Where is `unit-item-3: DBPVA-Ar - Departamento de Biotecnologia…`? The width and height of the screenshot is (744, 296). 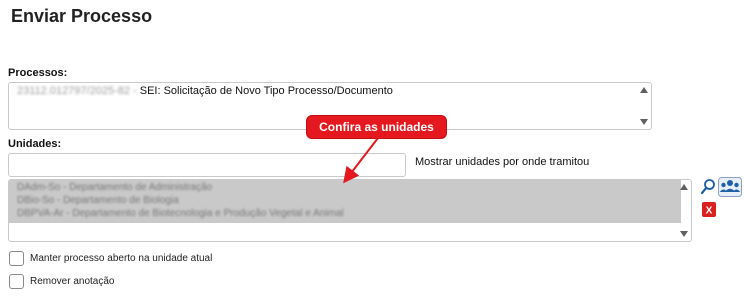 unit-item-3: DBPVA-Ar - Departamento de Biotecnologia… is located at coordinates (180, 213).